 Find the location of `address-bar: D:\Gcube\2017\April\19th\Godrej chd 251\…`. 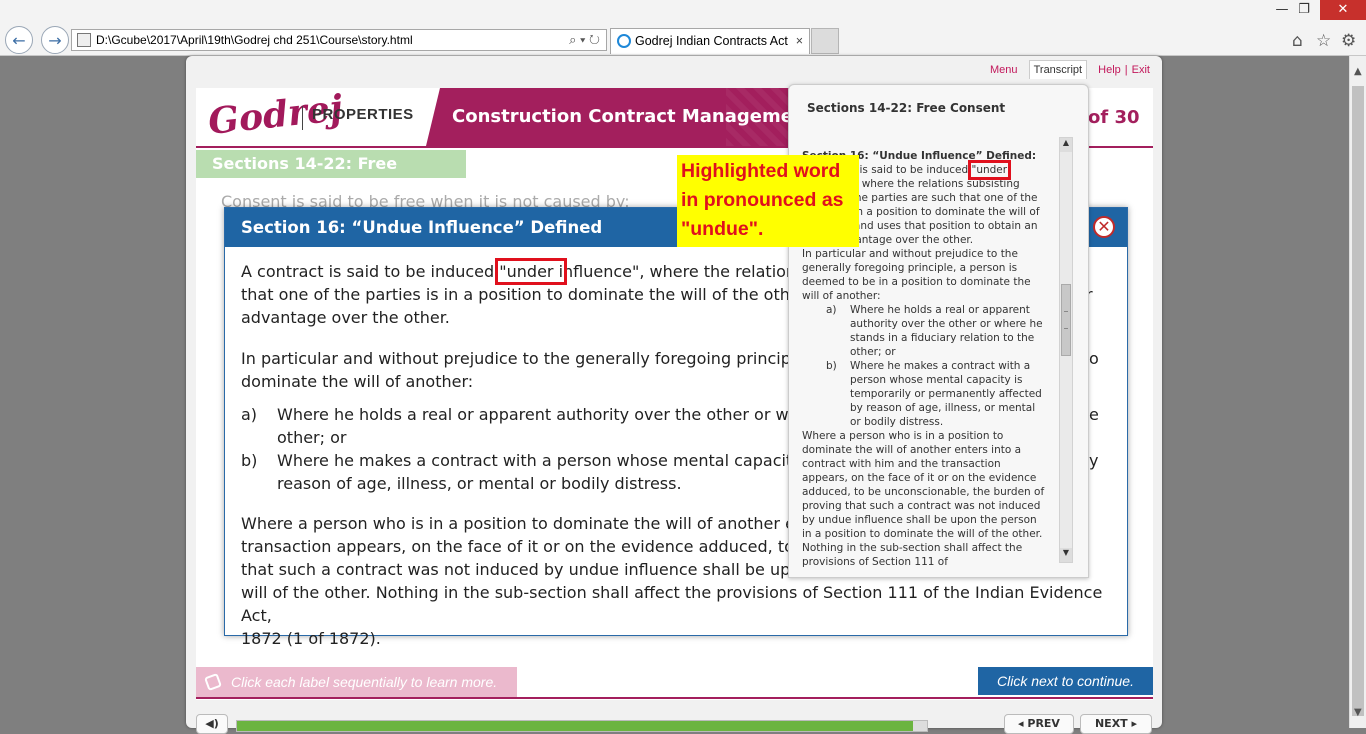

address-bar: D:\Gcube\2017\April\19th\Godrej chd 251\… is located at coordinates (339, 40).